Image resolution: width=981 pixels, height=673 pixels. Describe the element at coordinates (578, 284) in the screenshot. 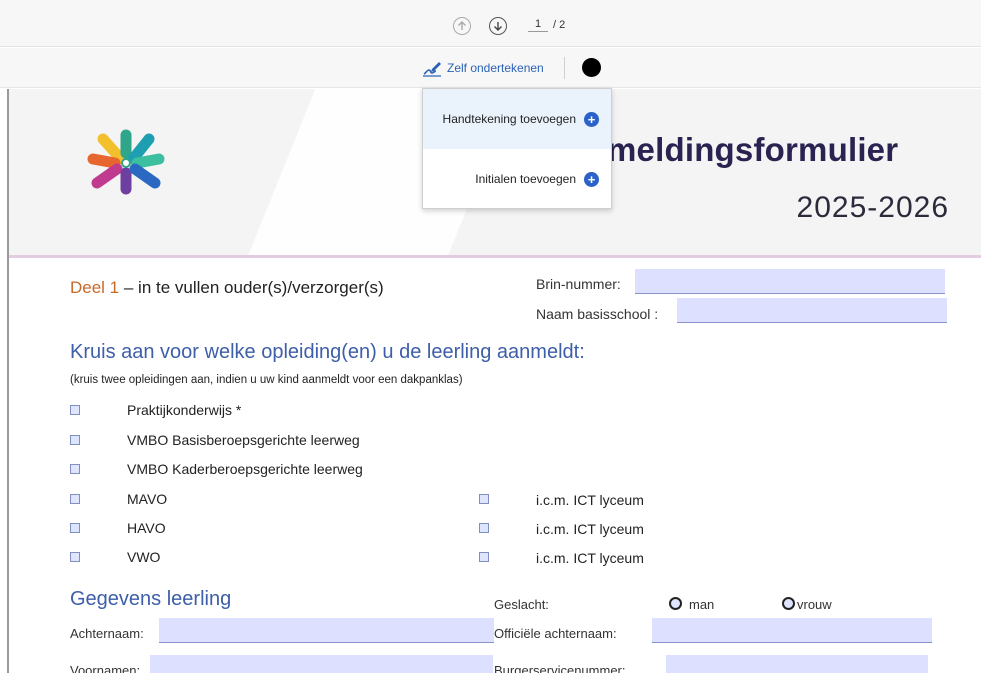

I see `brin-label: Brin-nummer:` at that location.